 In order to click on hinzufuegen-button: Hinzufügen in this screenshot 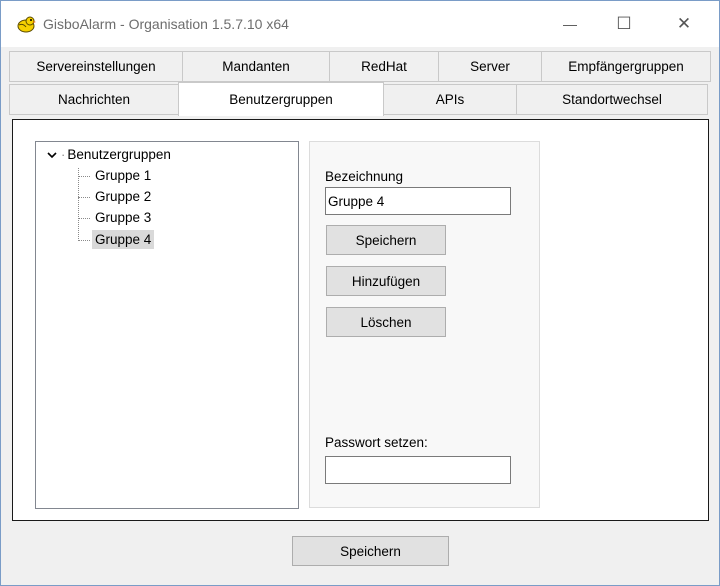, I will do `click(386, 281)`.